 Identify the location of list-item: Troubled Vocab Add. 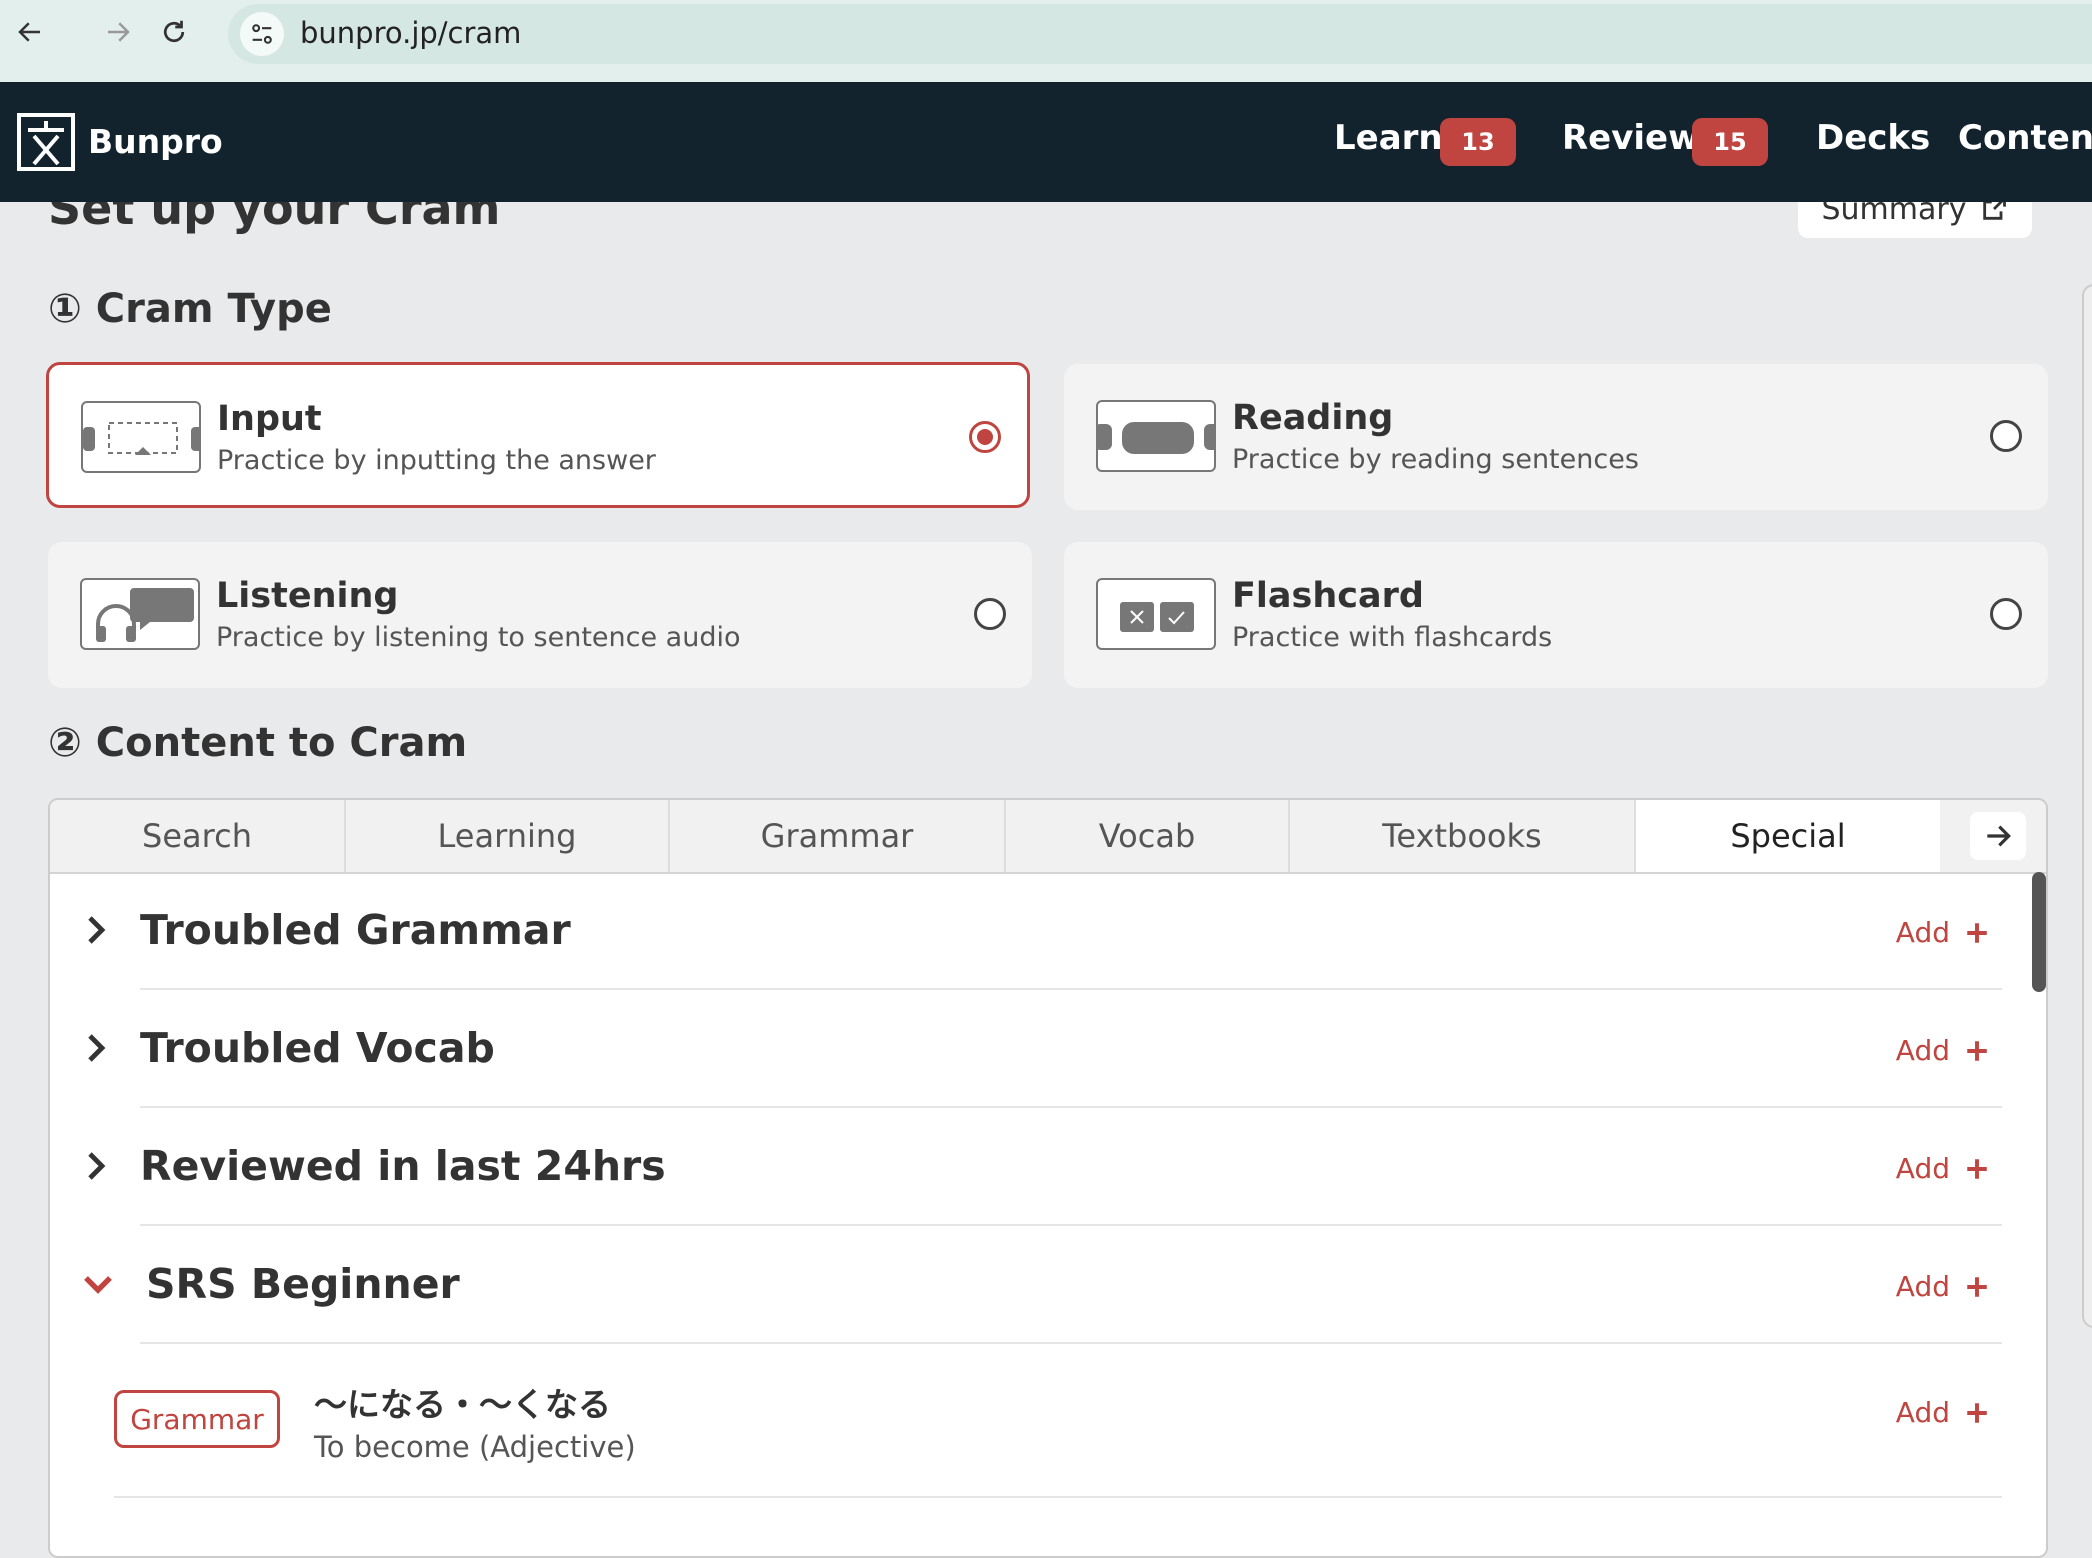
(1048, 1049).